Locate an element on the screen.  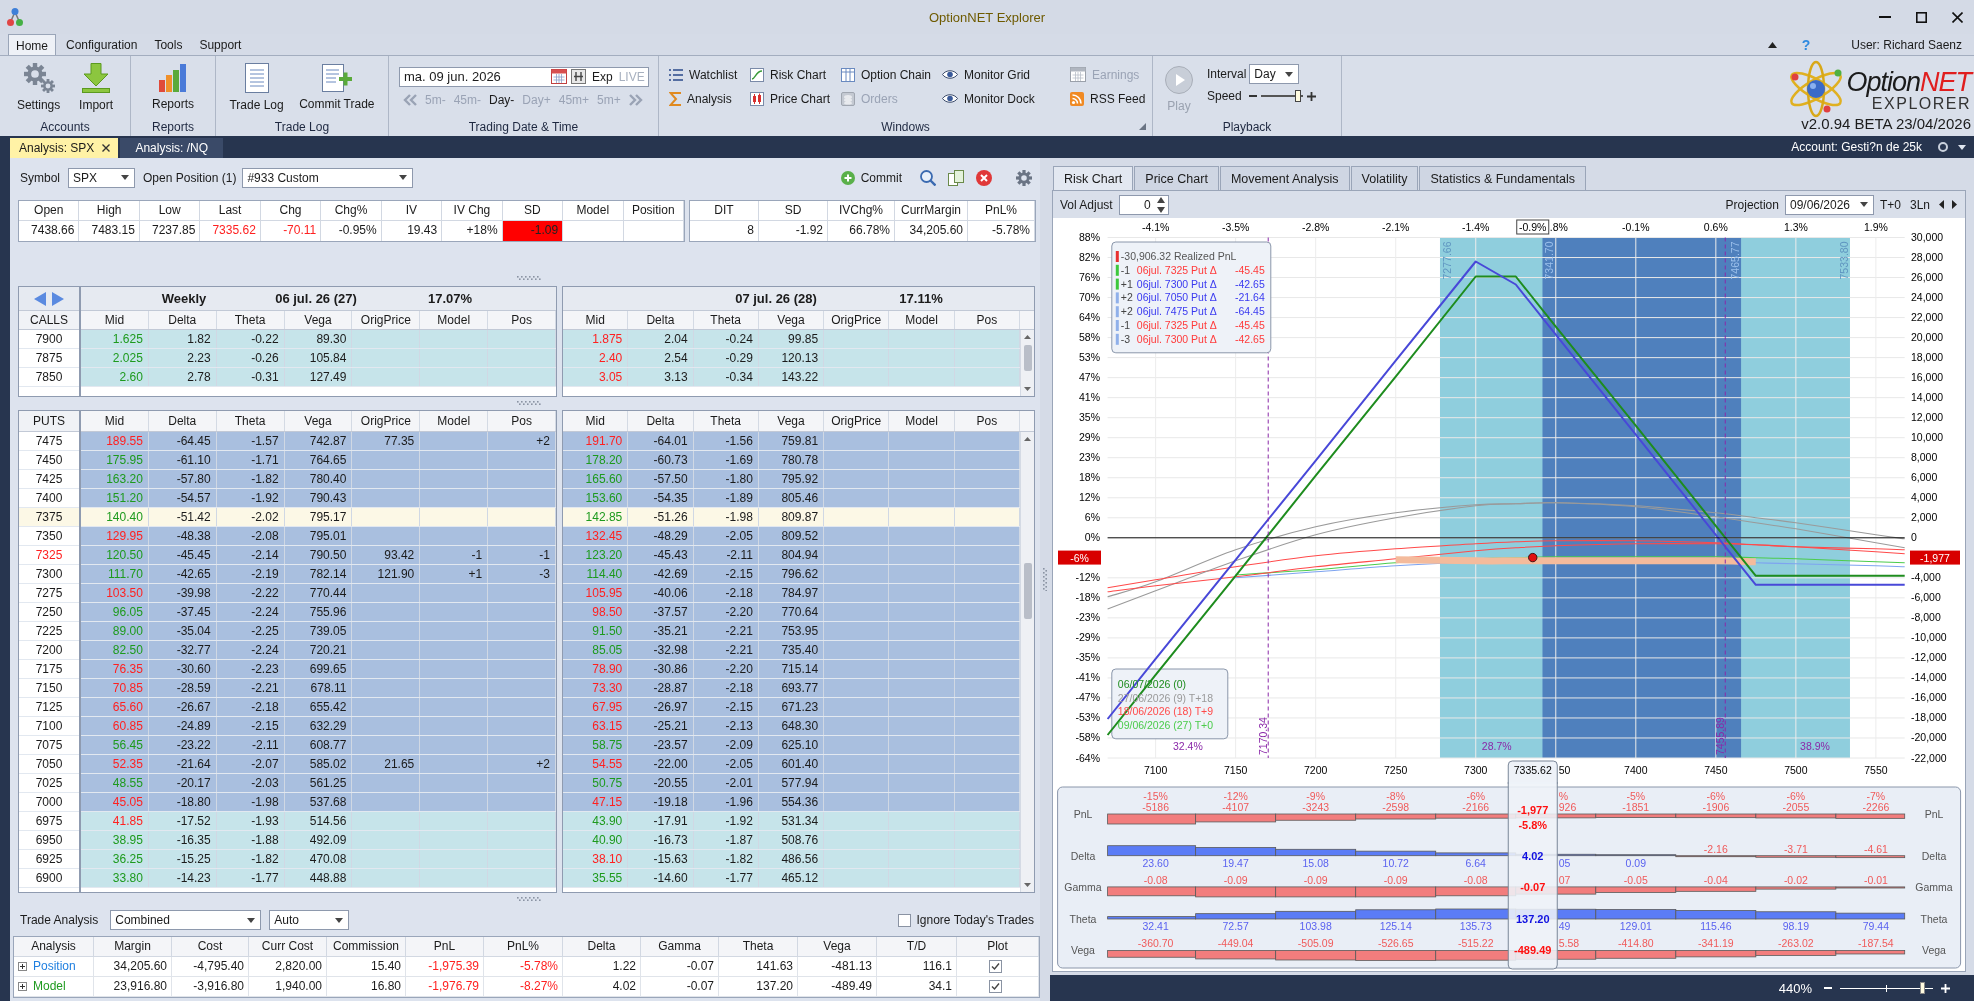
window-button: RSS Feed is located at coordinates (1108, 98).